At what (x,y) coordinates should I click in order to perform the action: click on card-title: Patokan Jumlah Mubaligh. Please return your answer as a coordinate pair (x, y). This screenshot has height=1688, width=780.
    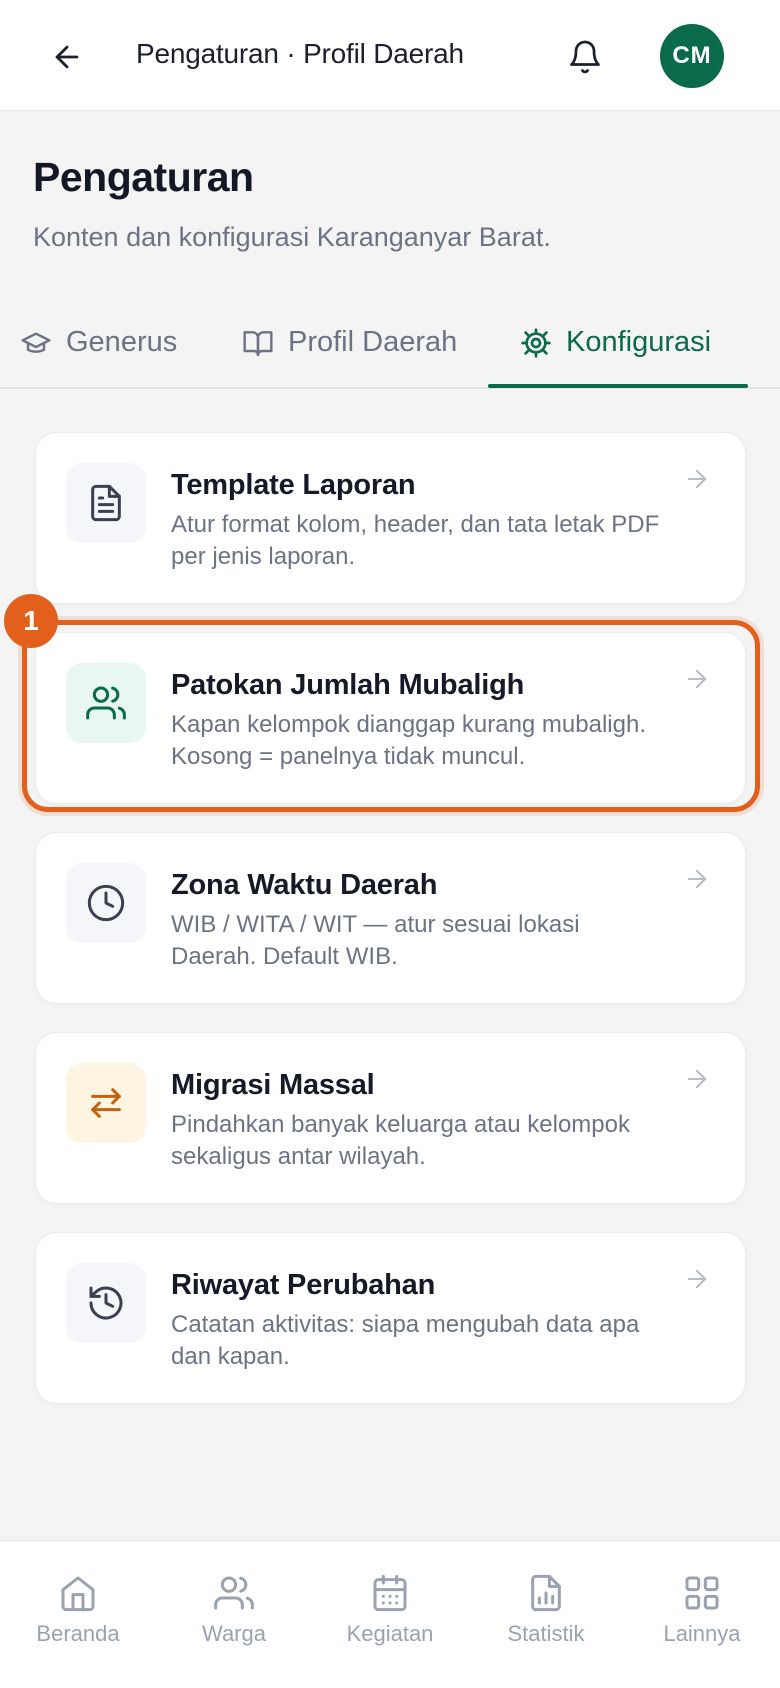
    Looking at the image, I should click on (348, 685).